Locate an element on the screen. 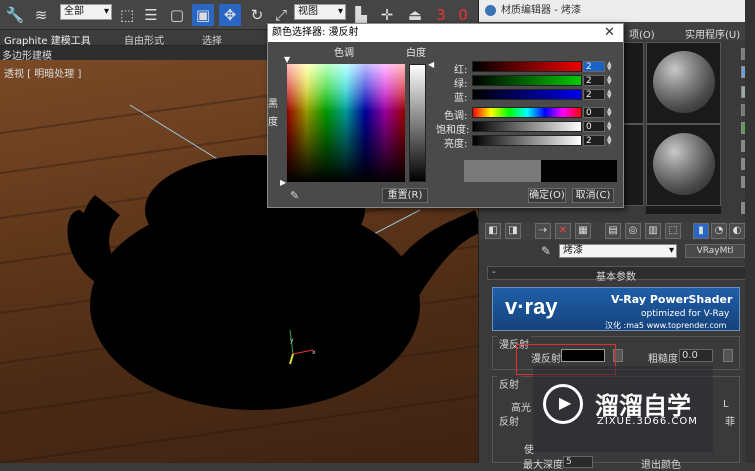 The image size is (755, 471). window-crossing-icon: ▣ is located at coordinates (203, 15).